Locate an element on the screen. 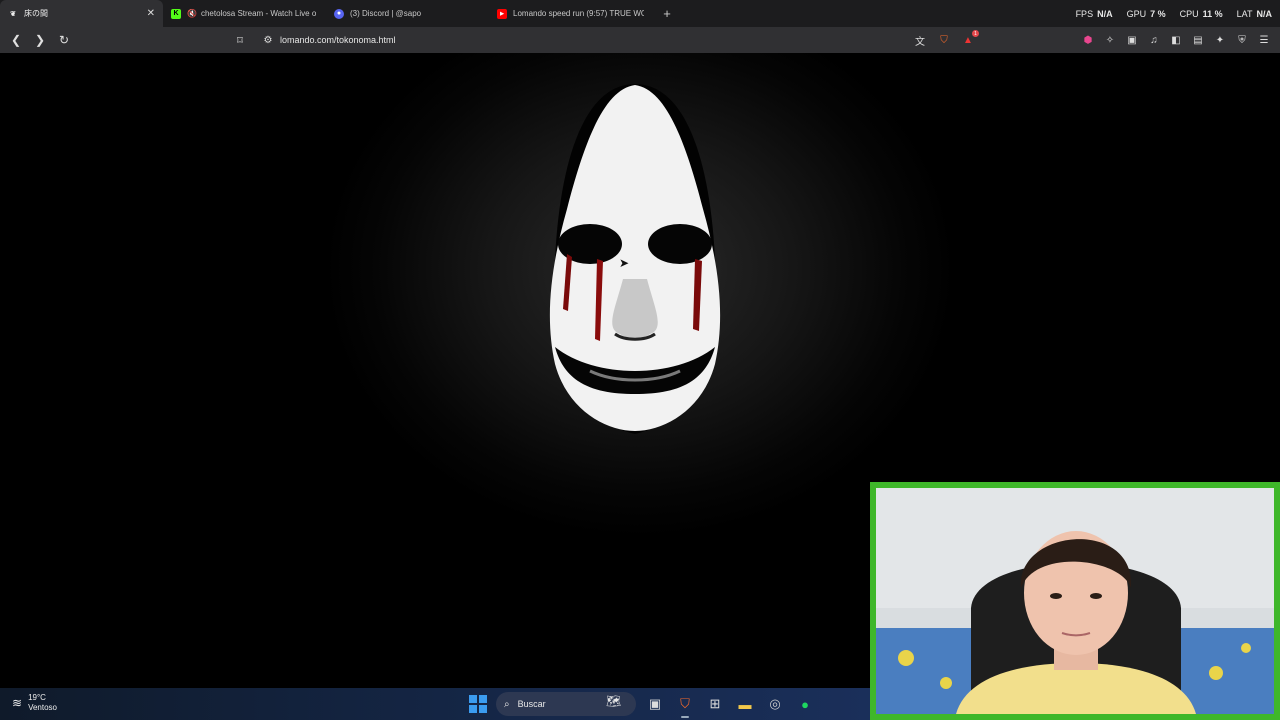 The image size is (1280, 720). tab-title: (3) Discord | @sapo is located at coordinates (386, 13).